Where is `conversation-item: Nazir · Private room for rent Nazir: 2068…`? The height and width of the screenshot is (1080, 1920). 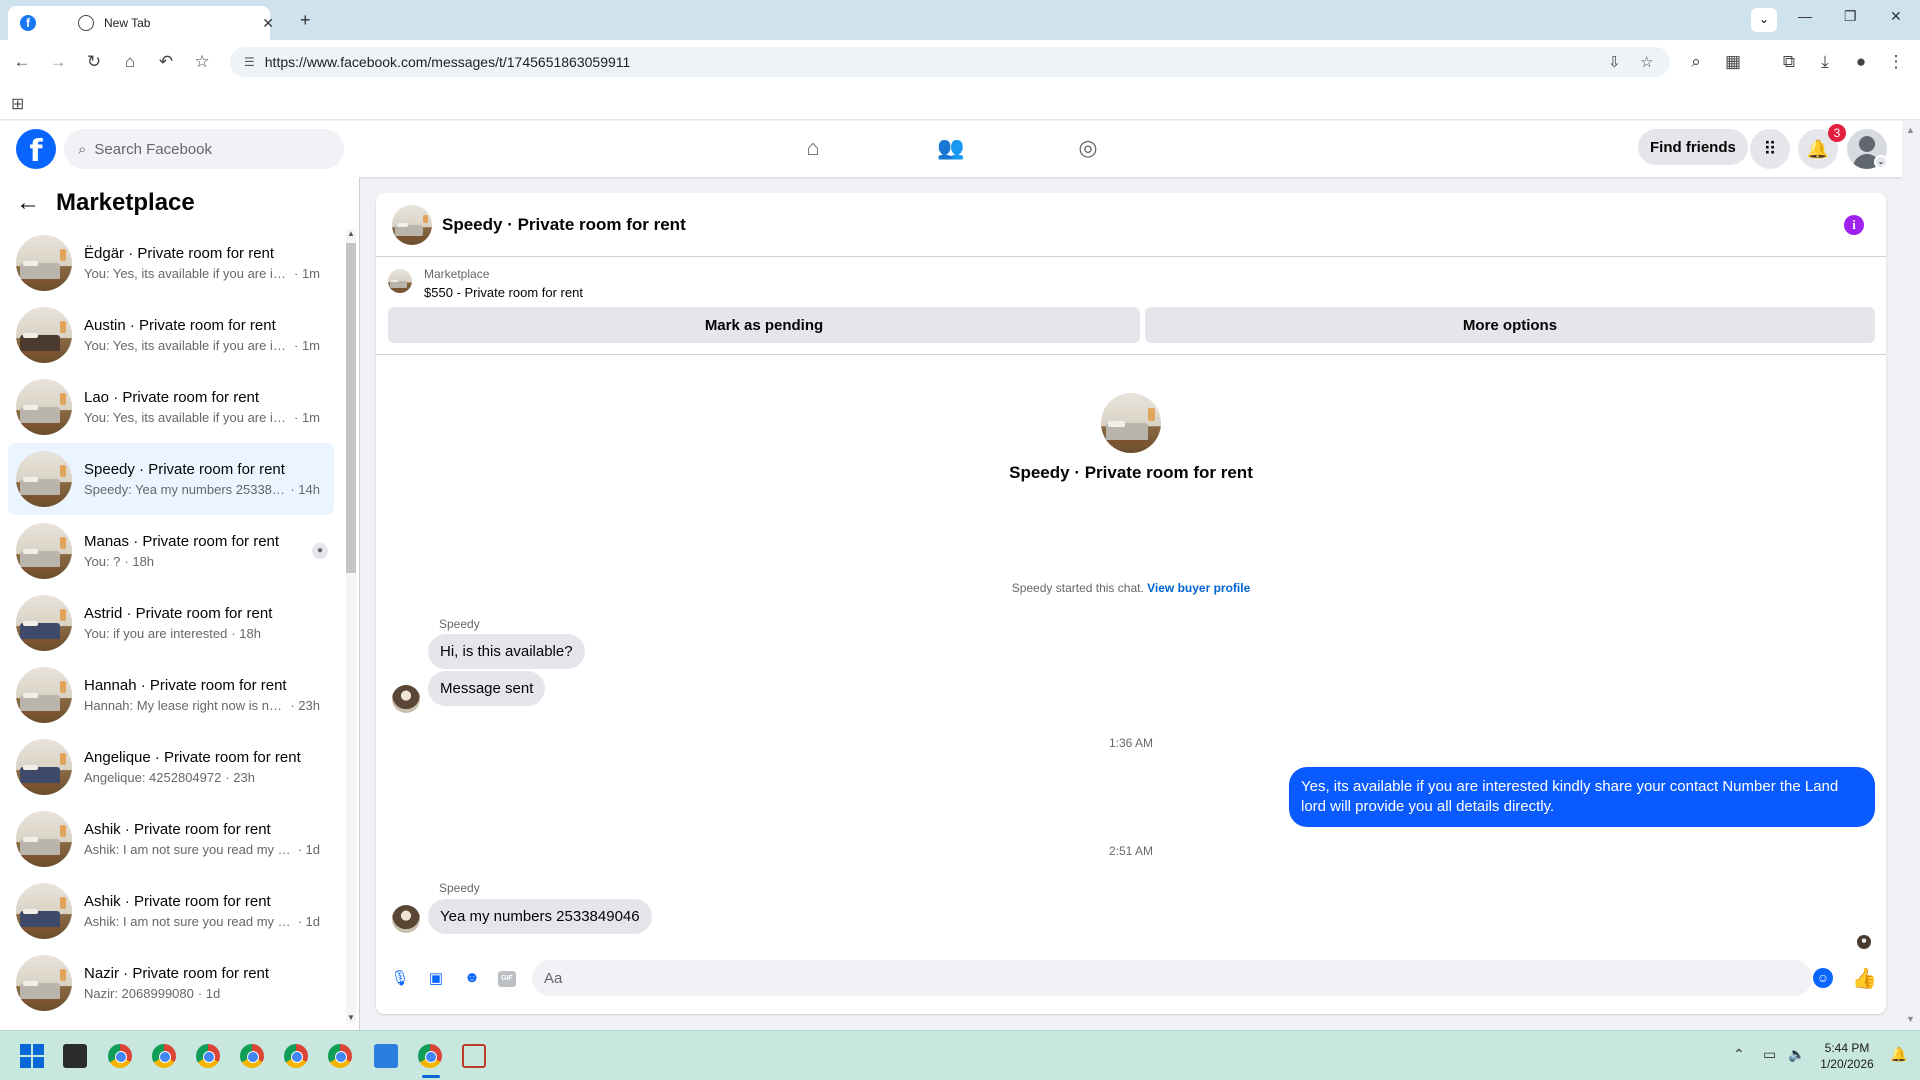
conversation-item: Nazir · Private room for rent Nazir: 2068… is located at coordinates (171, 983).